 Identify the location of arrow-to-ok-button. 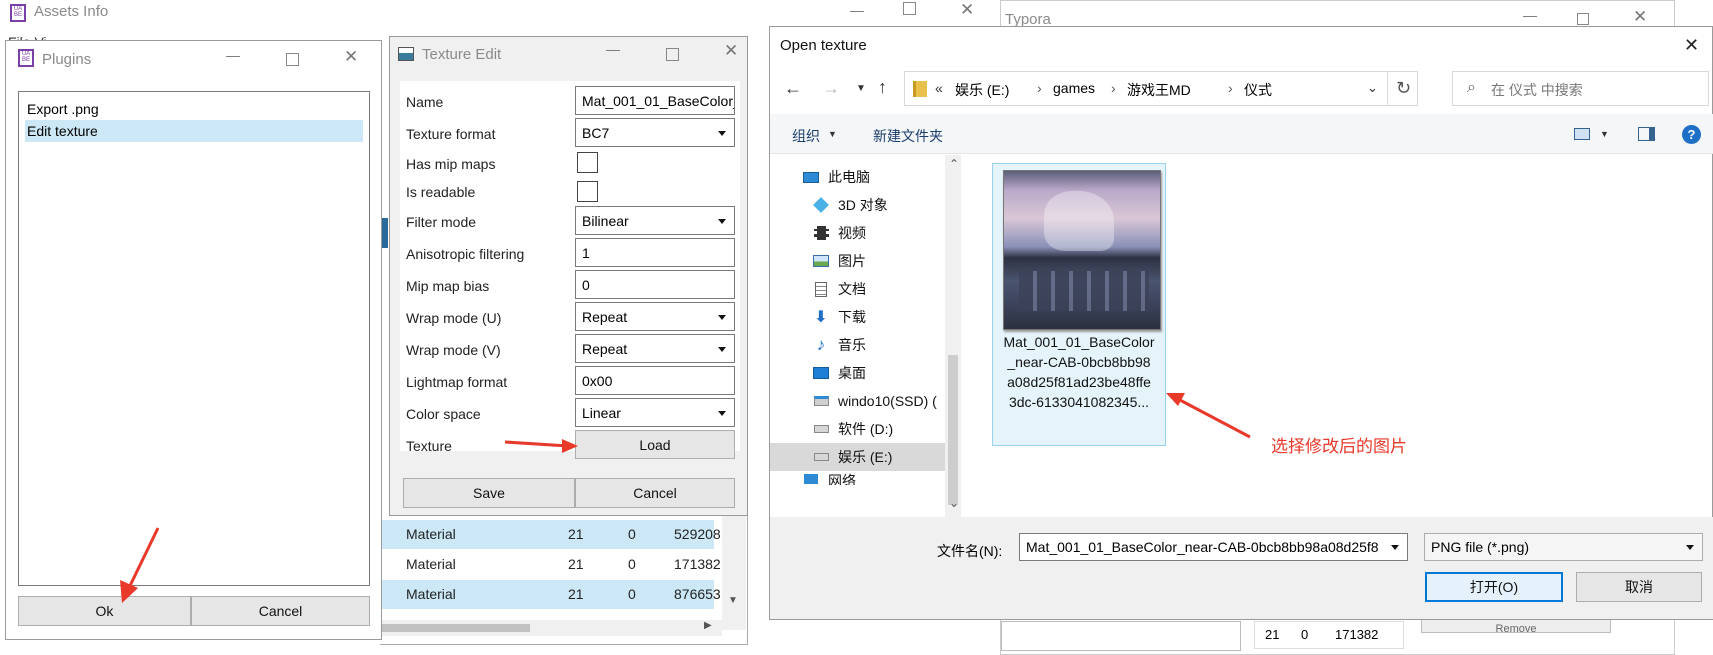
(140, 565).